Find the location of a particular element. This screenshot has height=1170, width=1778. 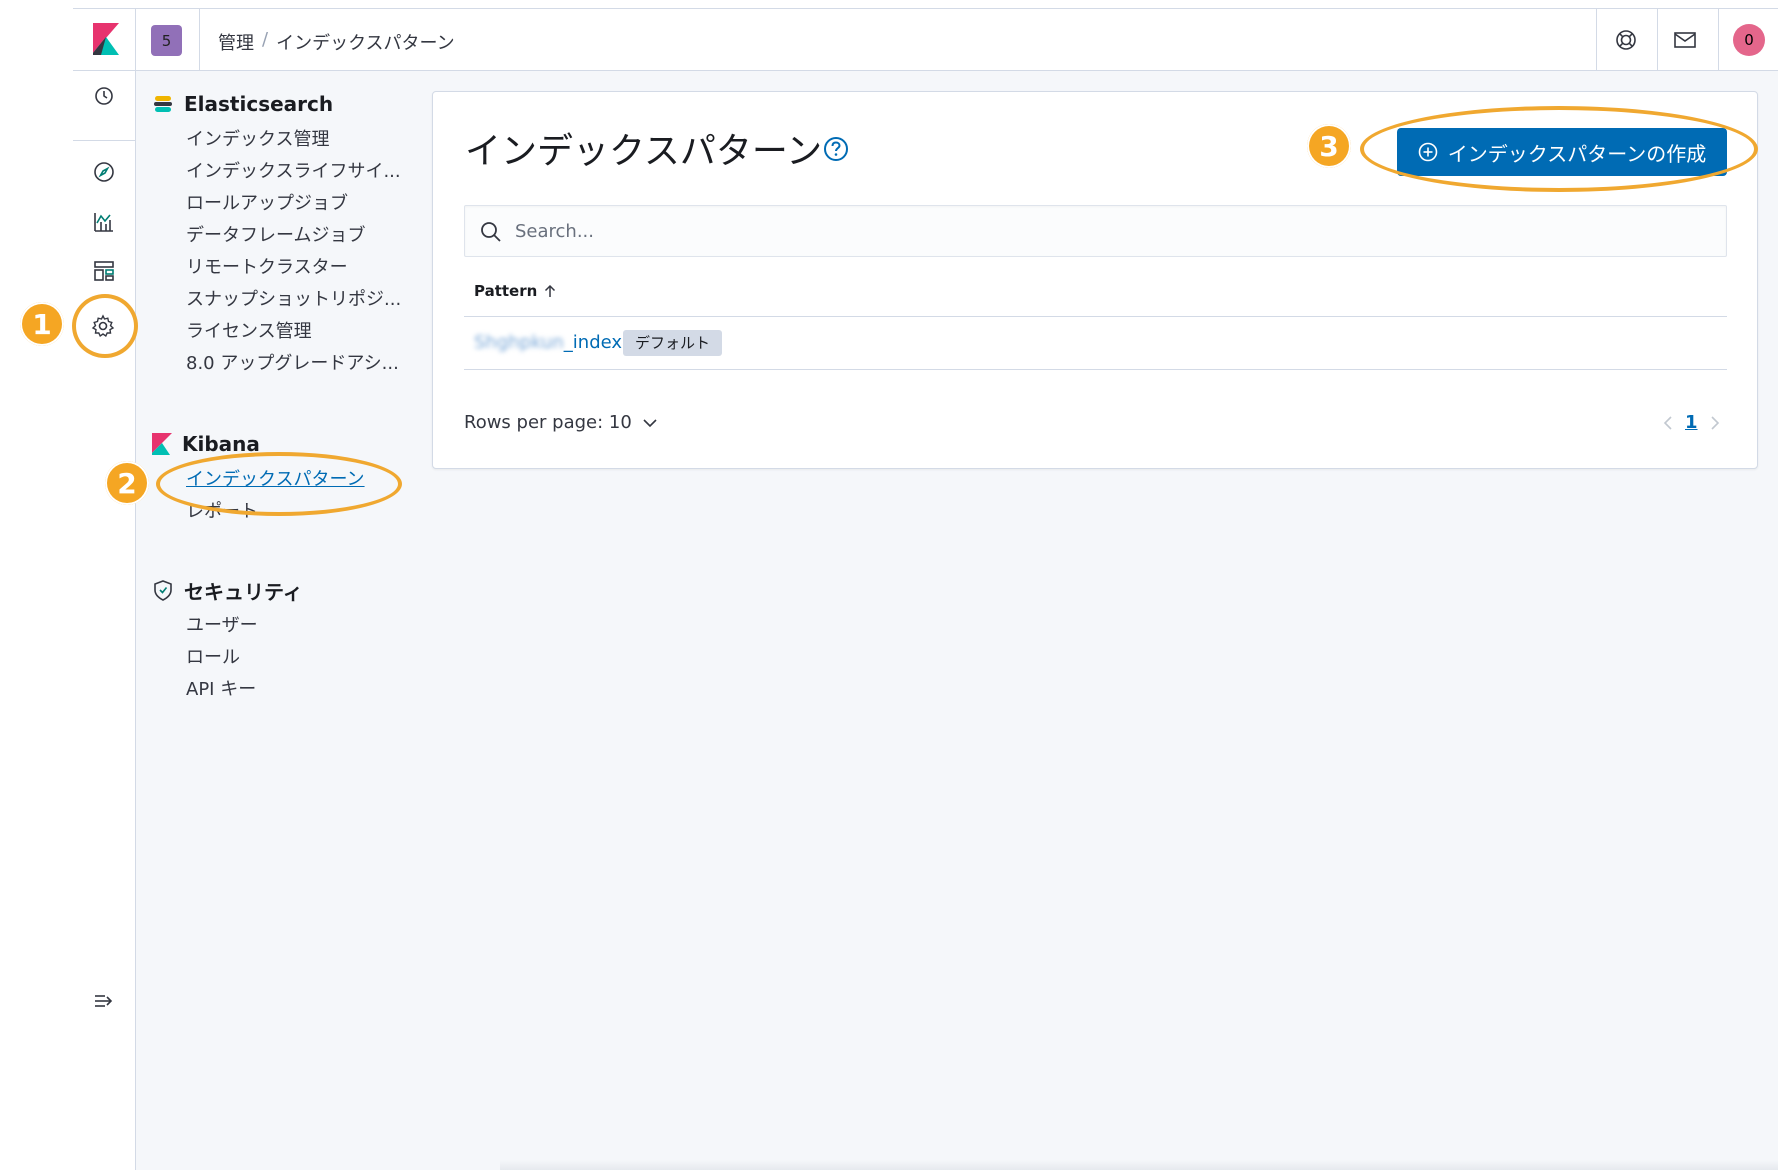

create-index-pattern-button: インデックスパターンの作成 is located at coordinates (1562, 152).